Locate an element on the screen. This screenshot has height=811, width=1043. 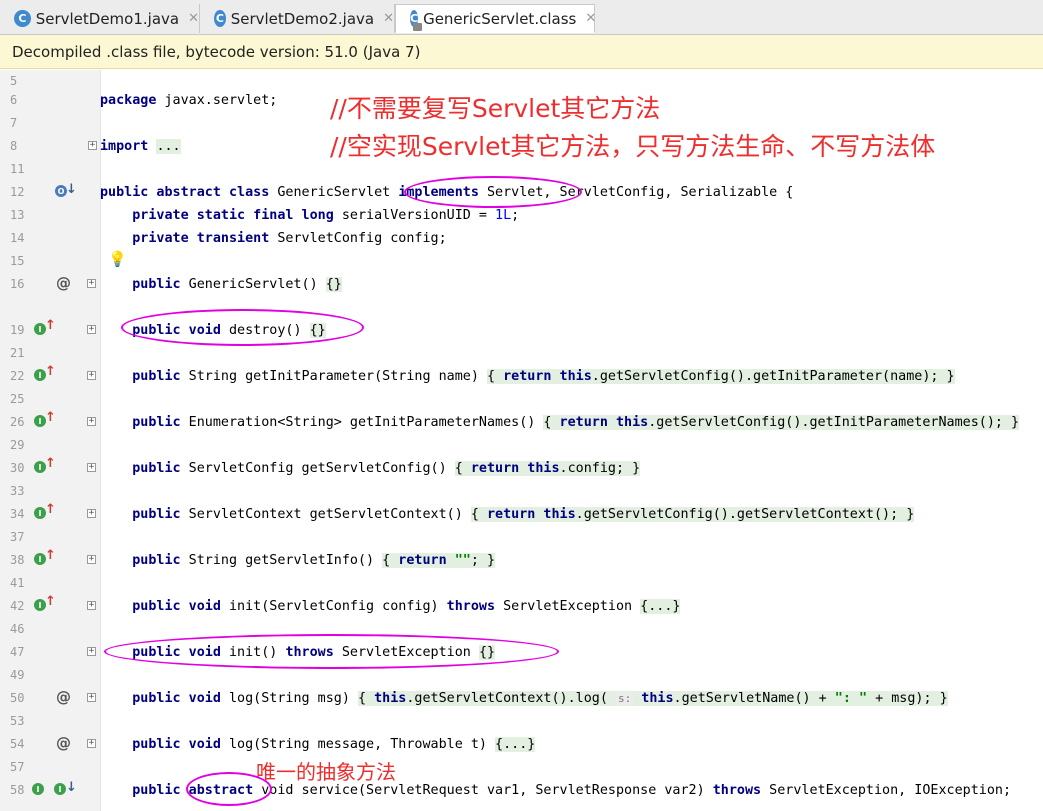
line-number: 21 is located at coordinates (17, 353).